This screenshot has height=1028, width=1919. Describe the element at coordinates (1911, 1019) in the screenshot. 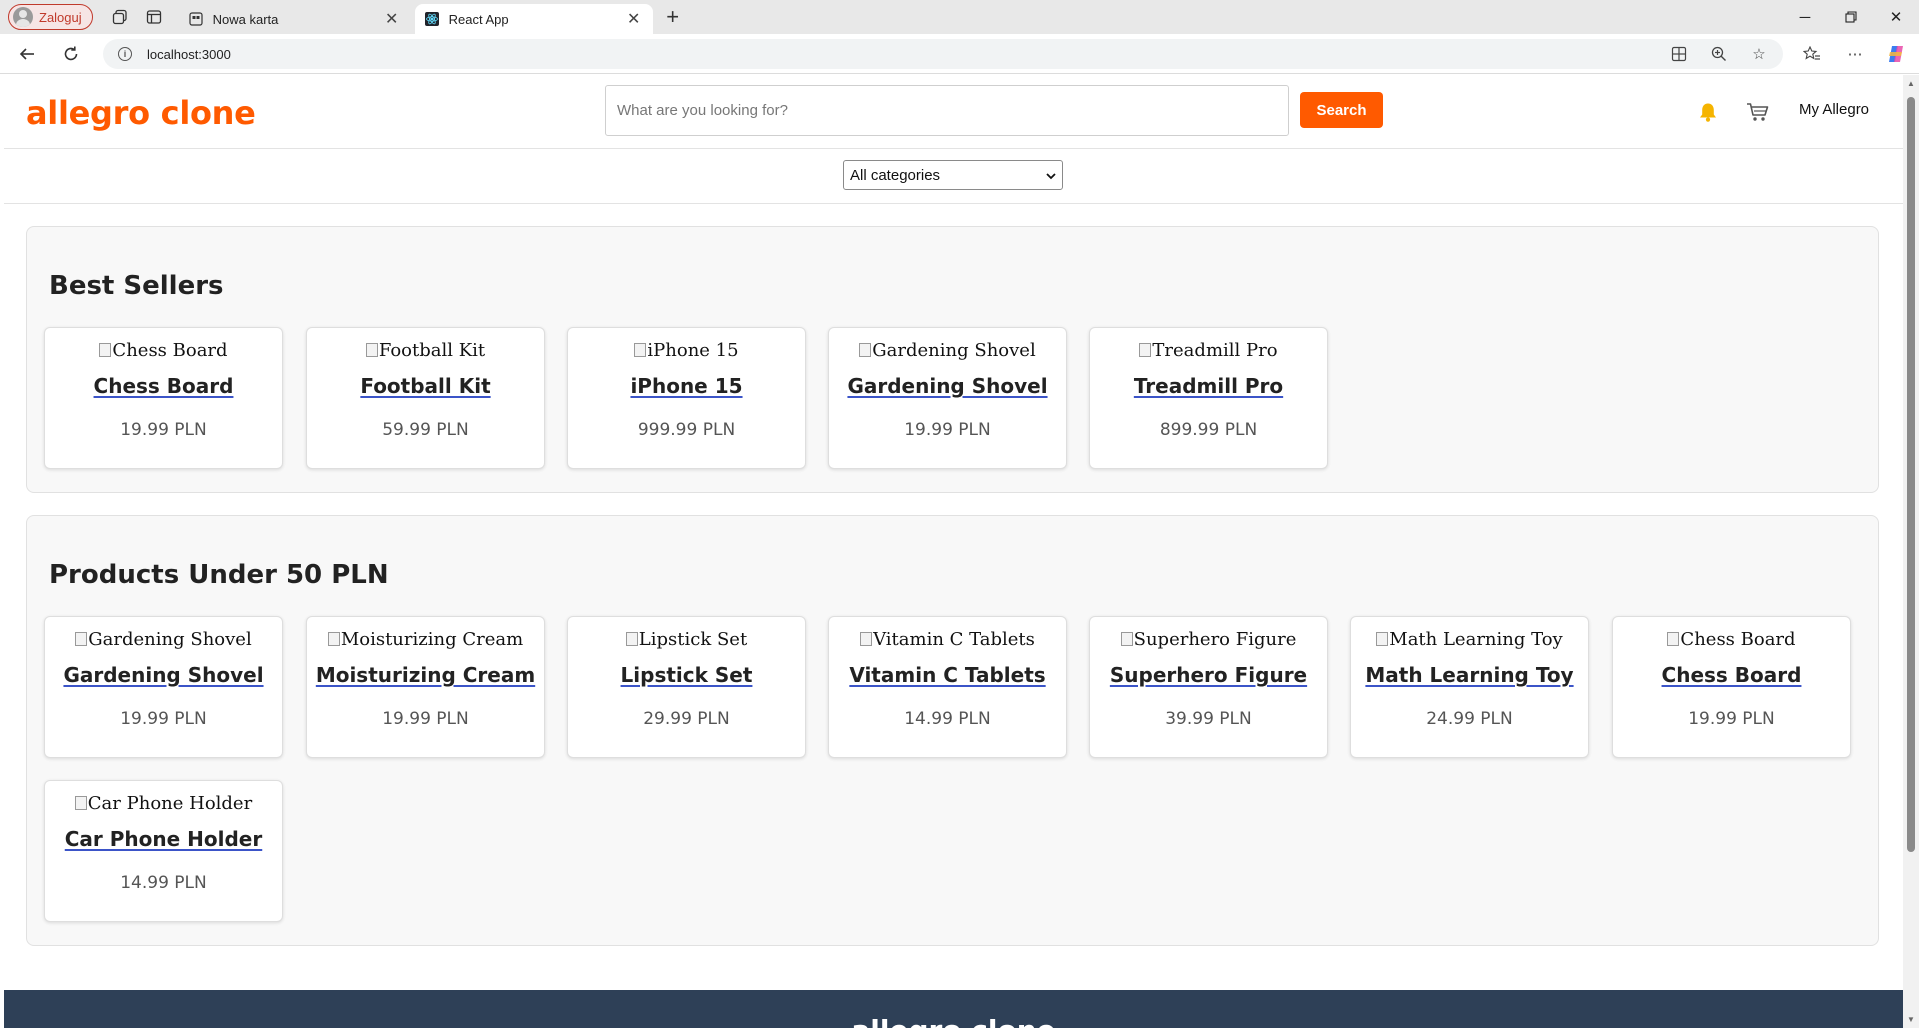

I see `scroll-down-icon: ▼` at that location.